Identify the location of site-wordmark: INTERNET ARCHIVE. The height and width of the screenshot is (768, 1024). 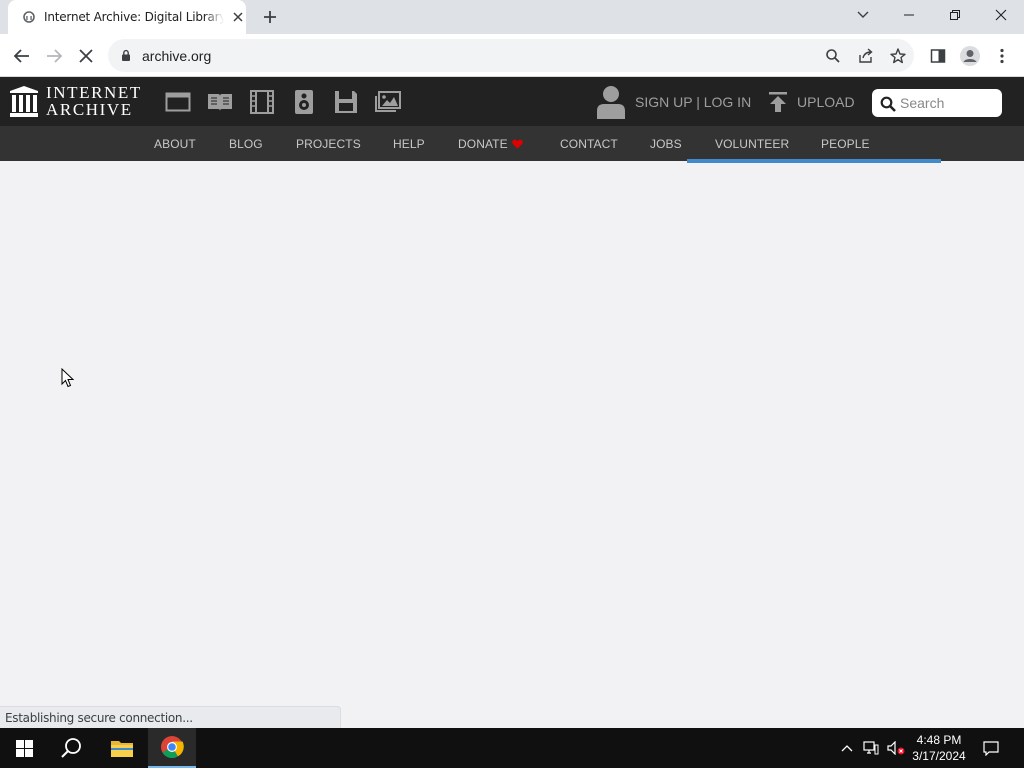
(94, 101).